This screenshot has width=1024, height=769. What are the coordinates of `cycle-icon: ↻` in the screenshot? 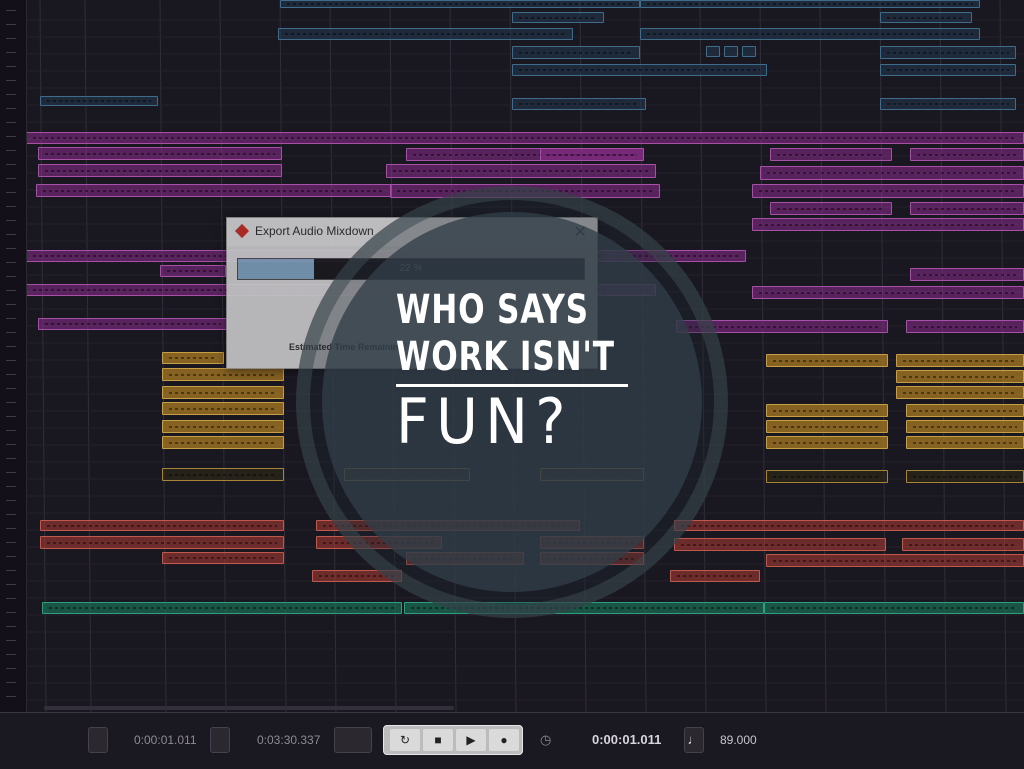 It's located at (405, 740).